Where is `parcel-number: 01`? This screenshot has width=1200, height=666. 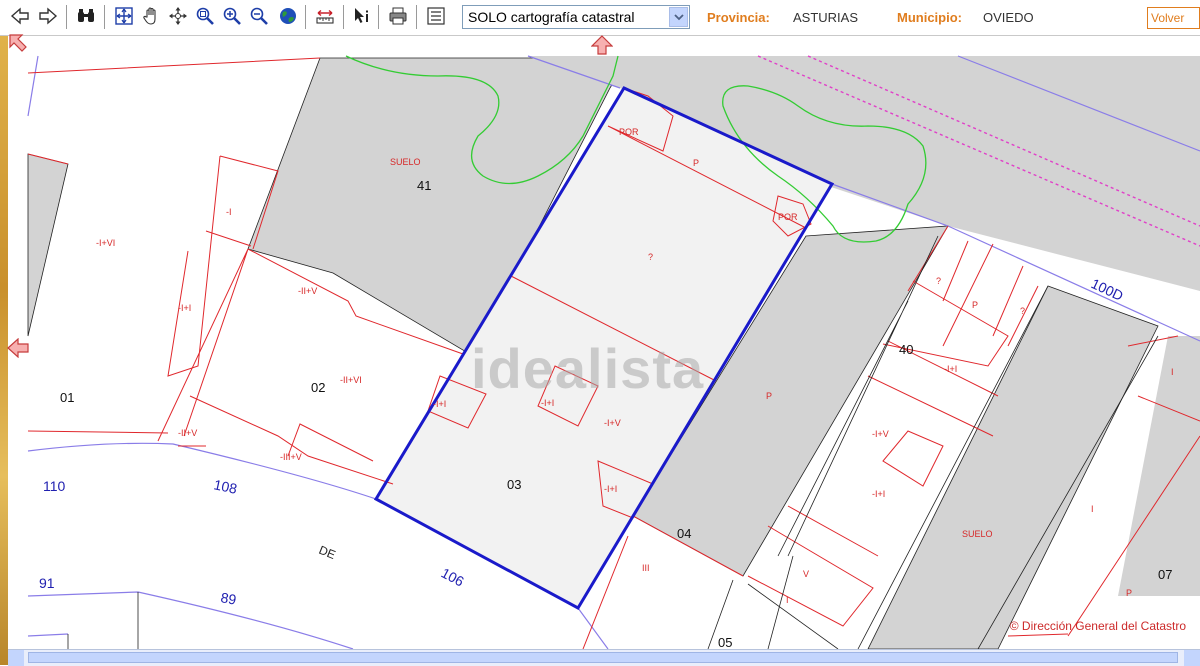 parcel-number: 01 is located at coordinates (67, 397).